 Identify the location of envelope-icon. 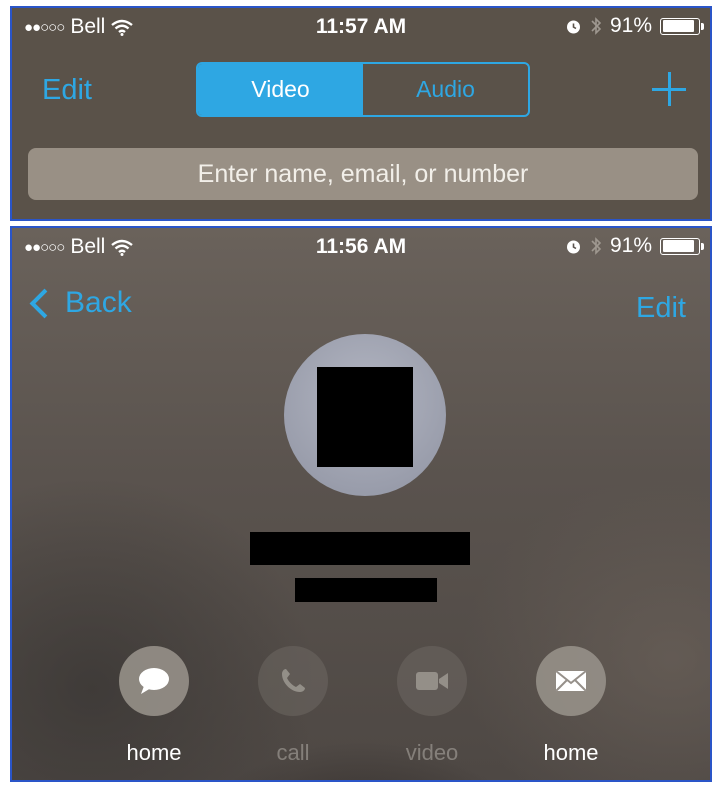
(571, 681).